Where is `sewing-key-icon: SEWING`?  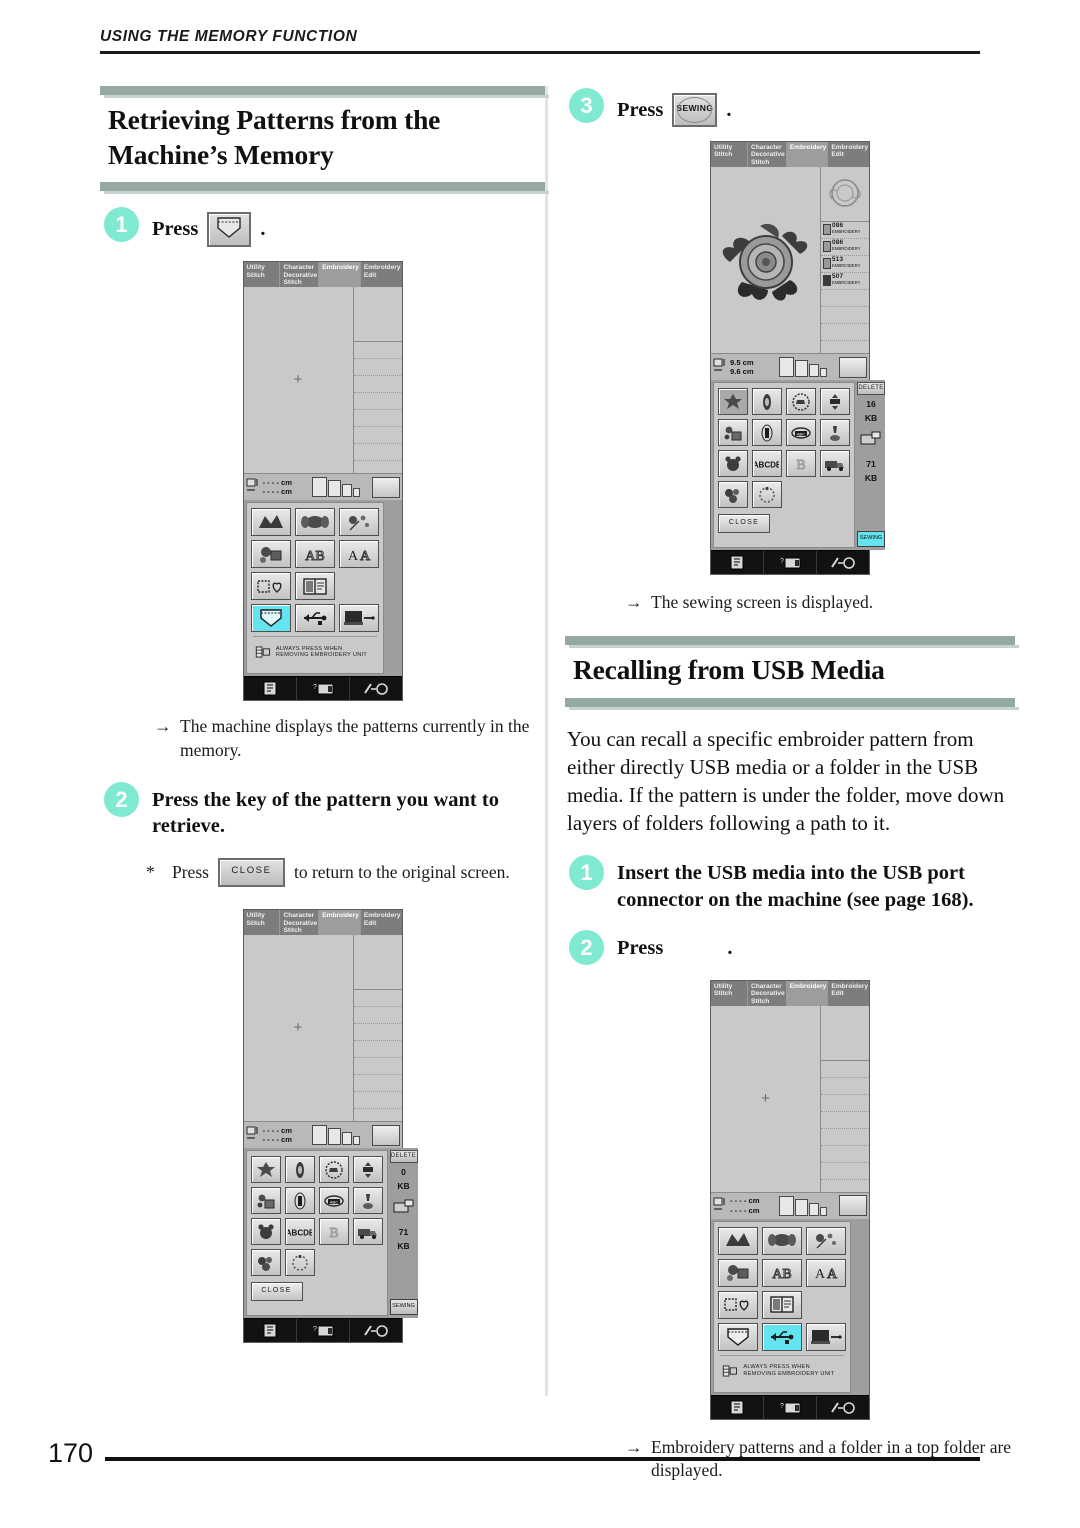 sewing-key-icon: SEWING is located at coordinates (695, 110).